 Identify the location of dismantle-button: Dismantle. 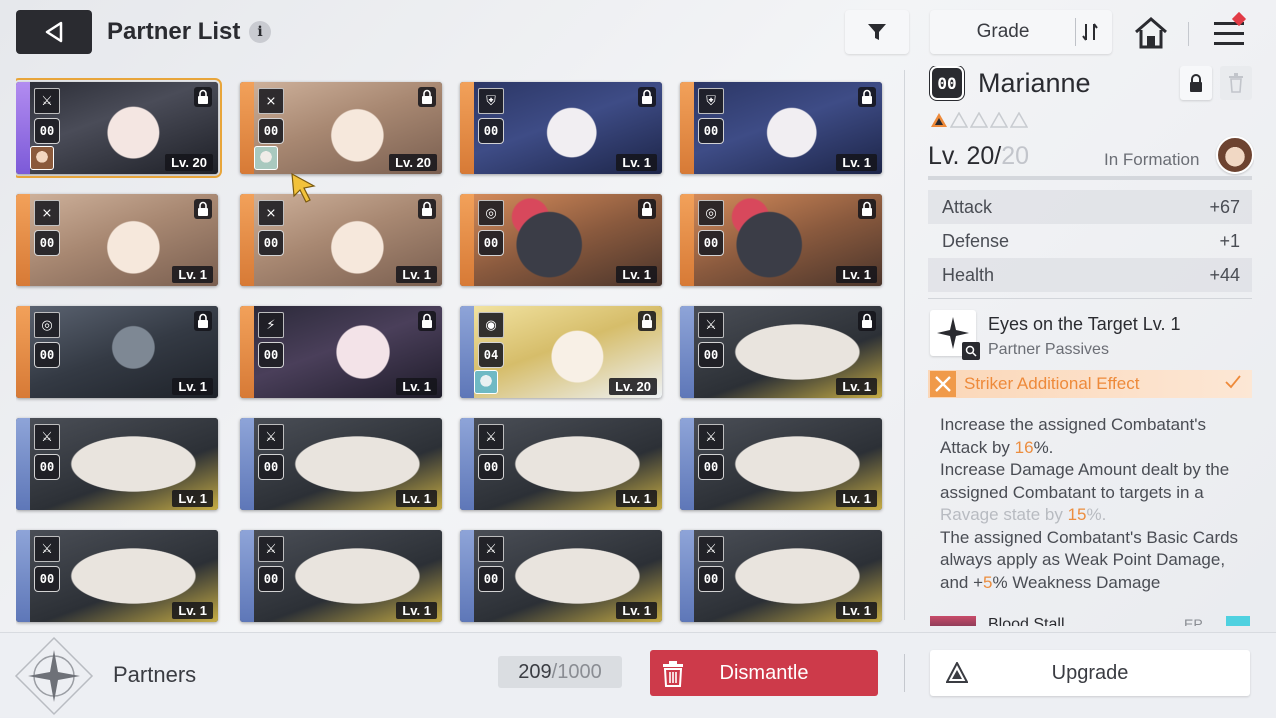
(764, 673).